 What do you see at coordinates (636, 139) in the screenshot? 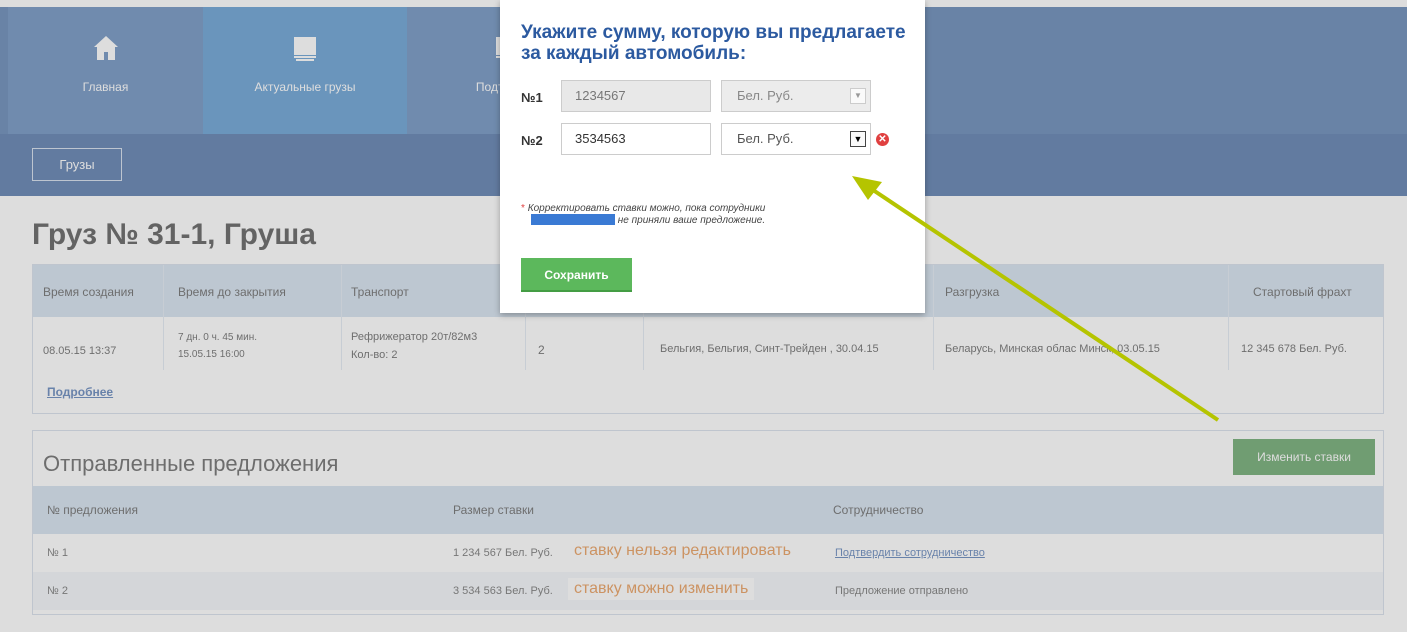
I see `rate-input-2: 3534563` at bounding box center [636, 139].